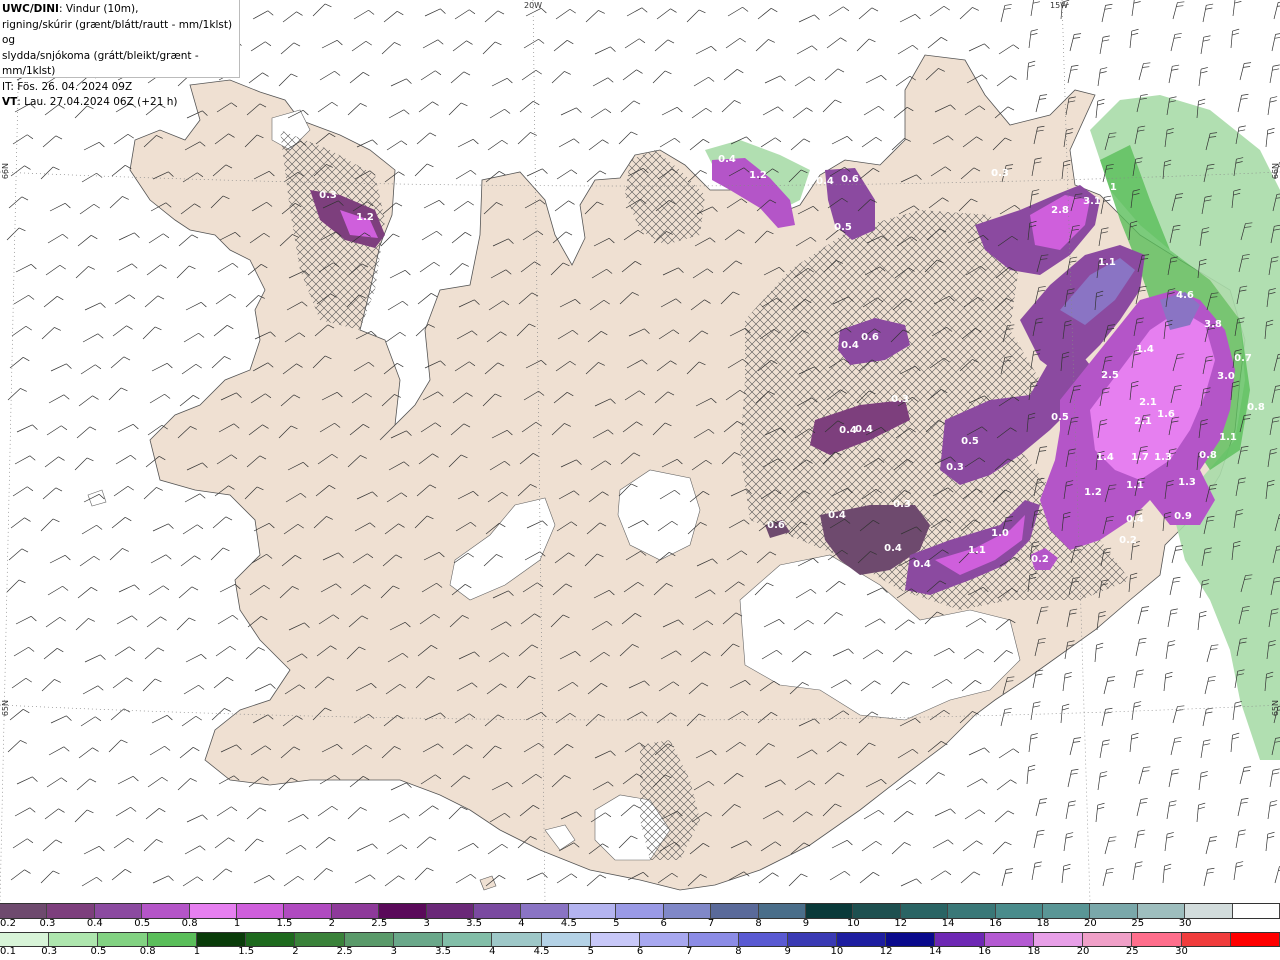 This screenshot has height=960, width=1280. What do you see at coordinates (1256, 407) in the screenshot?
I see `precip-value-label: 0.8` at bounding box center [1256, 407].